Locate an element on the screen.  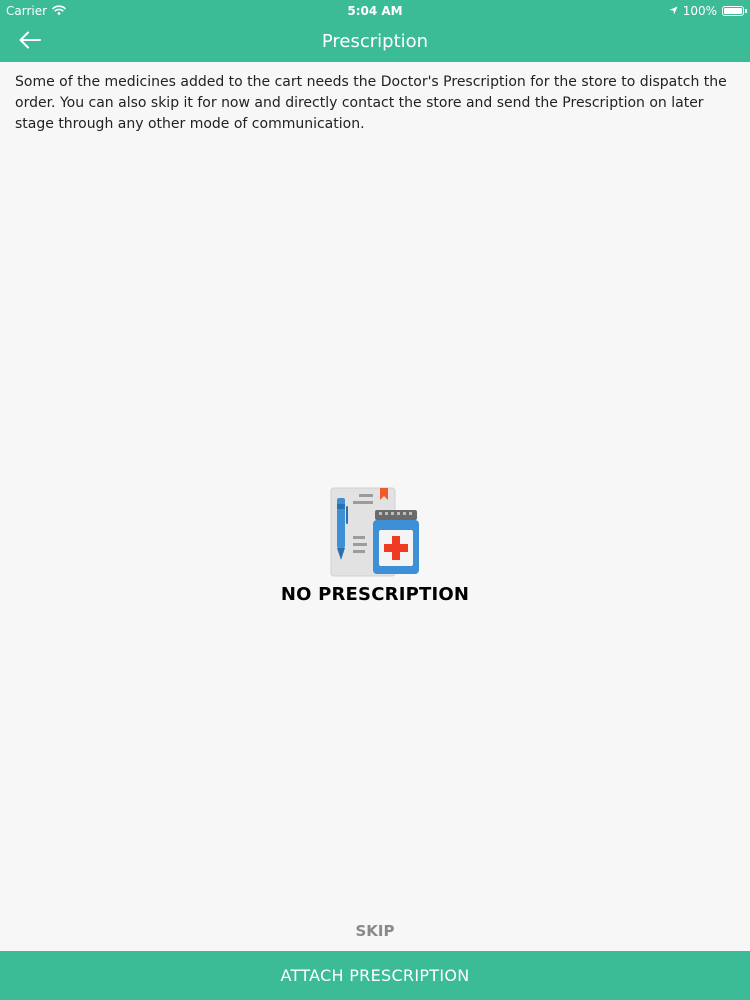
wifi-icon is located at coordinates (59, 11).